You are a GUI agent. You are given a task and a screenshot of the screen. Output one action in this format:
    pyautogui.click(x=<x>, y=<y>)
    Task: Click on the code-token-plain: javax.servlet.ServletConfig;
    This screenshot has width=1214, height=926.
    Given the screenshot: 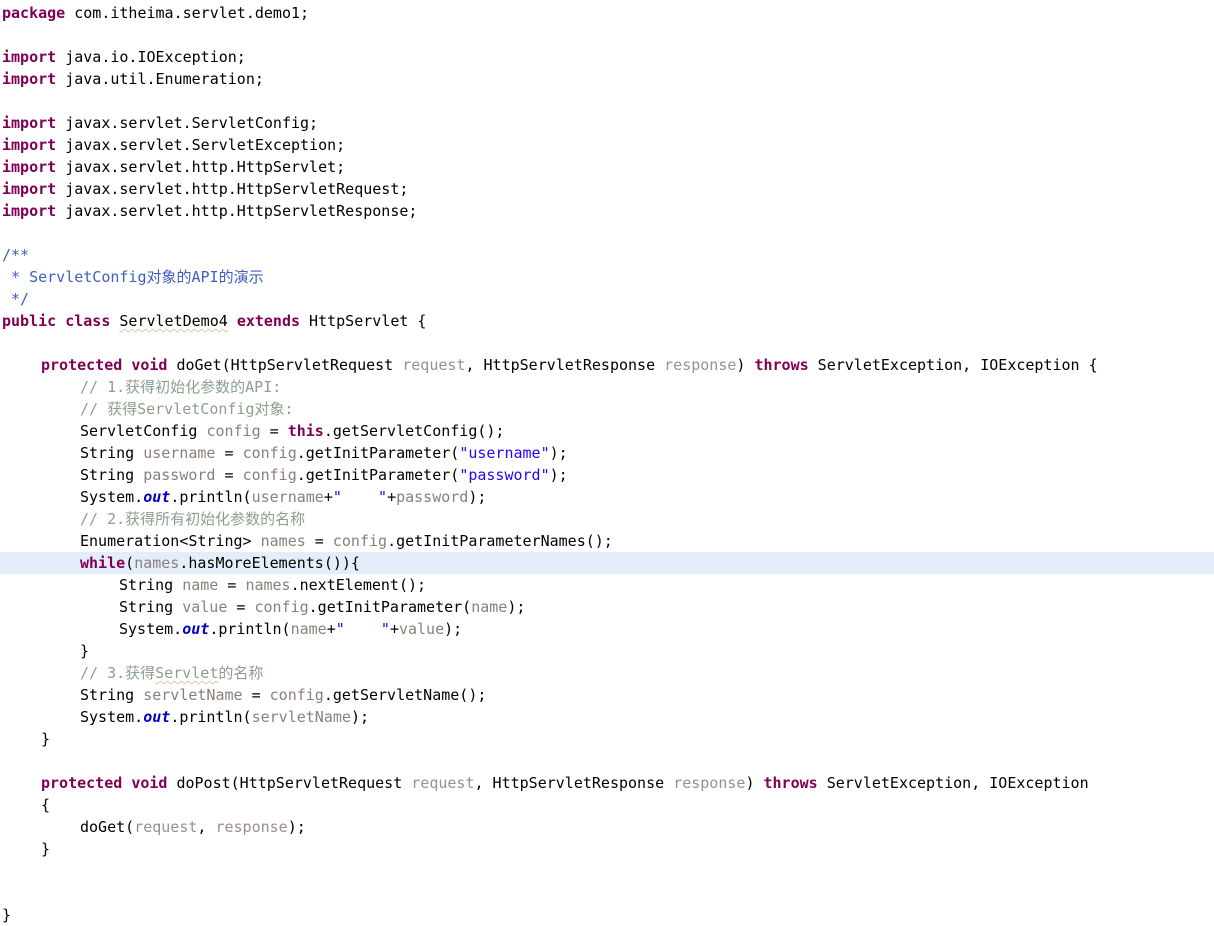 What is the action you would take?
    pyautogui.click(x=187, y=123)
    